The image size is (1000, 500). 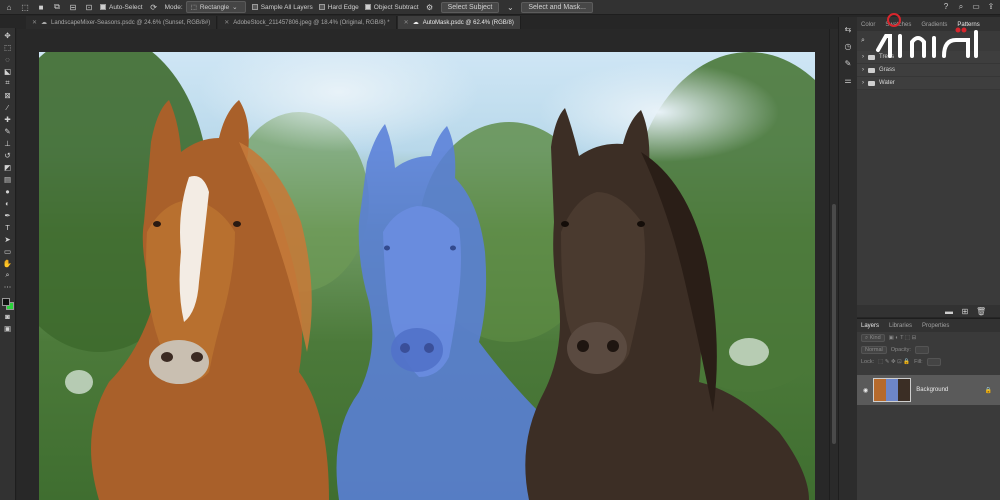 I want to click on gear-icon: ⚙, so click(x=430, y=7).